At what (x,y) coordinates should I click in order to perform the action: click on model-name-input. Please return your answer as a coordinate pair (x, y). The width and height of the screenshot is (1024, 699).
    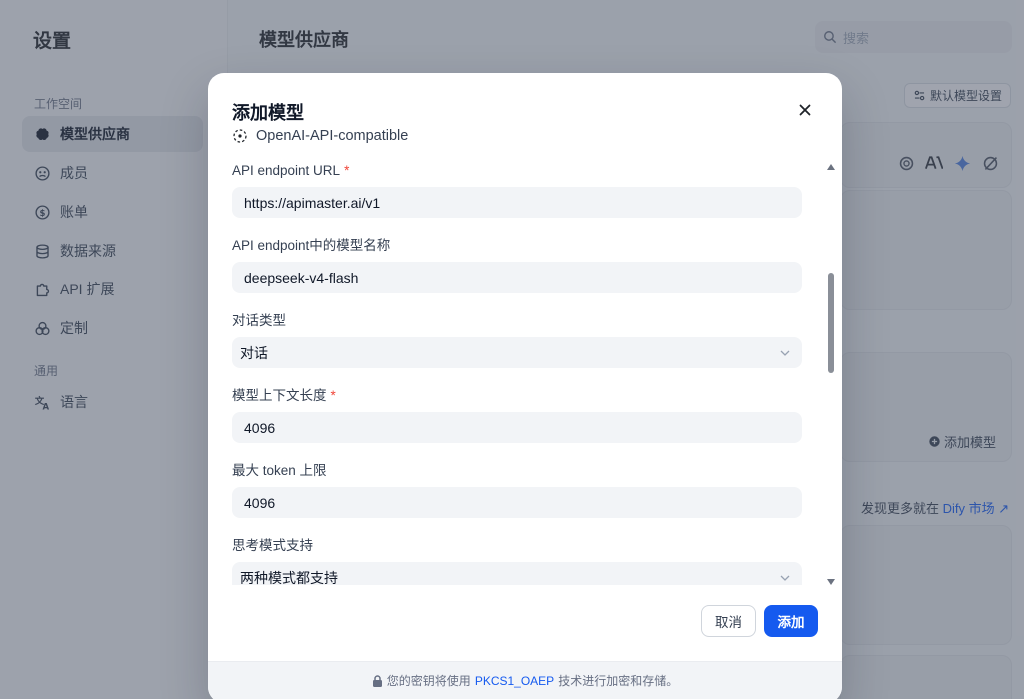
    Looking at the image, I should click on (517, 277).